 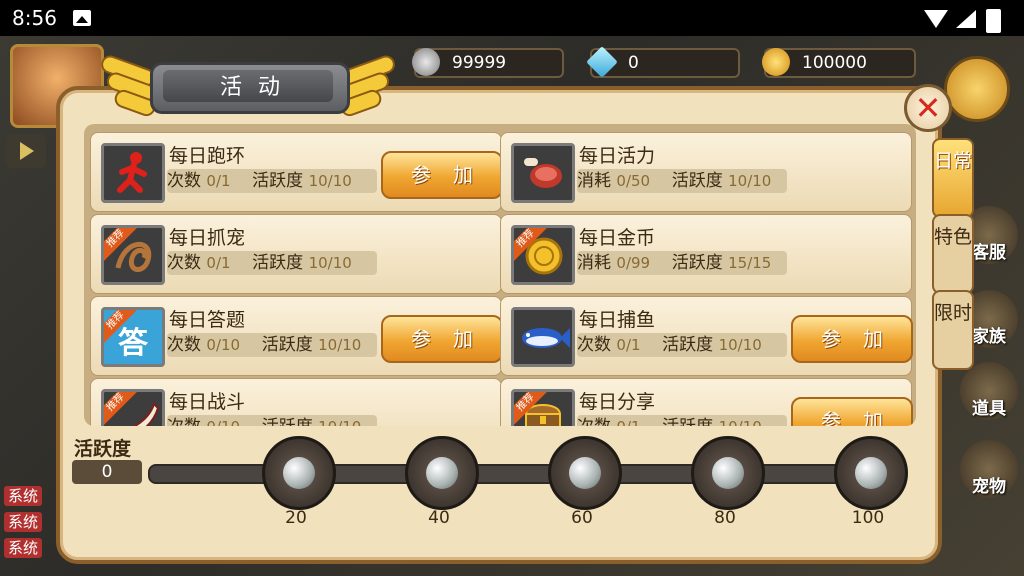 I want to click on battery-icon, so click(x=993, y=21).